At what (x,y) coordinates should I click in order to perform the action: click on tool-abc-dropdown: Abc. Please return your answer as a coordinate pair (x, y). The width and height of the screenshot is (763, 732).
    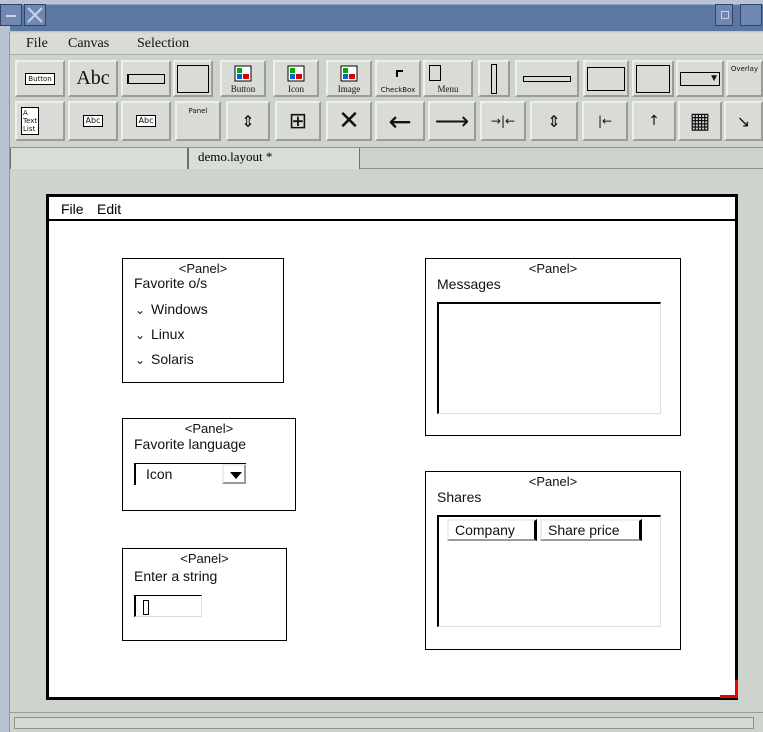
    Looking at the image, I should click on (93, 121).